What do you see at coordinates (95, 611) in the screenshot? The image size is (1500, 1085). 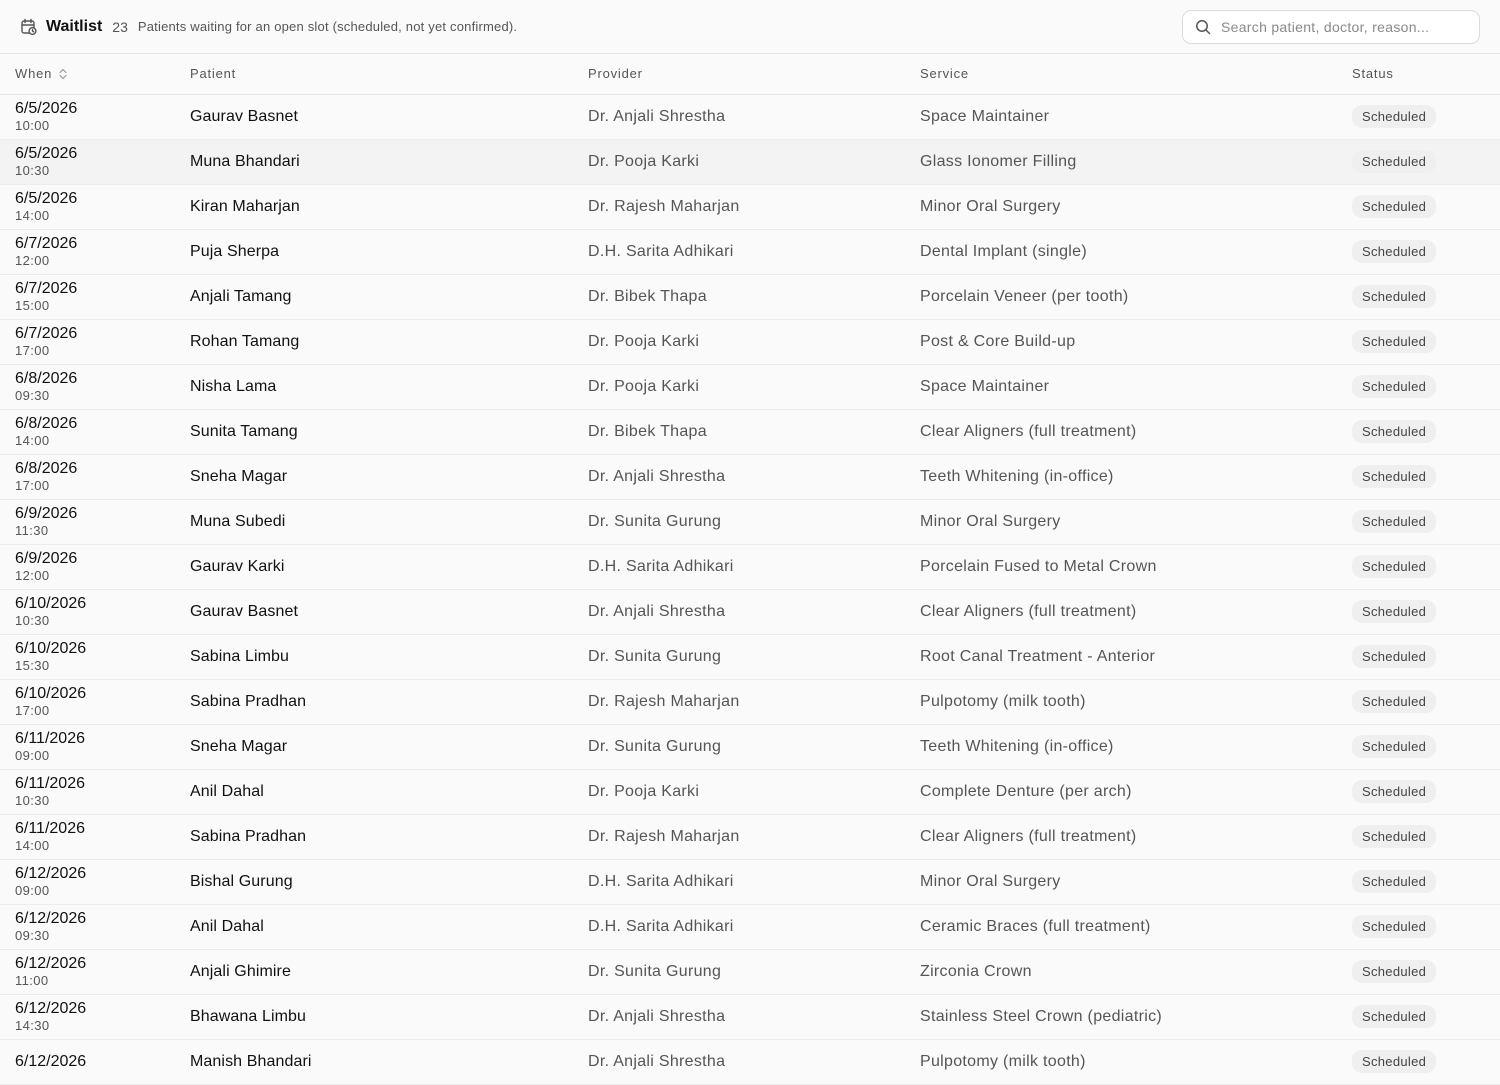 I see `when-cell: 6/10/2026 10:30` at bounding box center [95, 611].